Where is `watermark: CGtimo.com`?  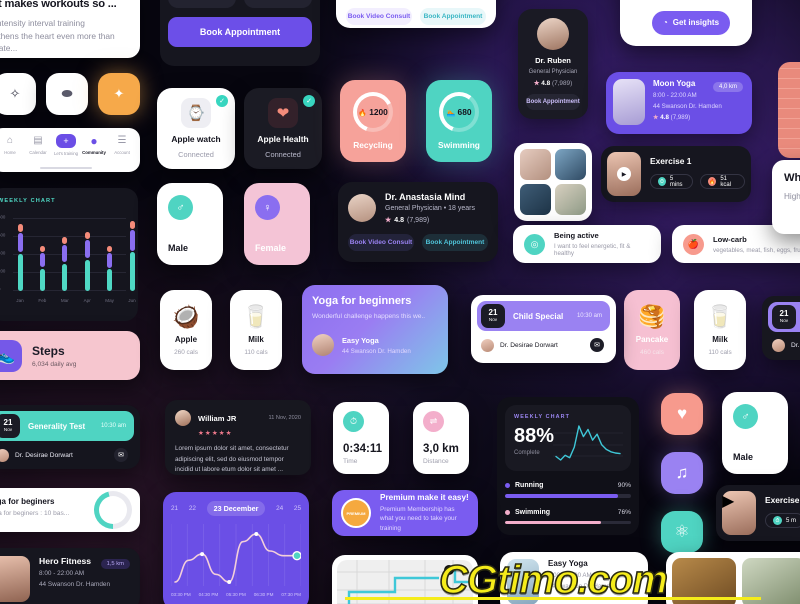 watermark: CGtimo.com is located at coordinates (553, 580).